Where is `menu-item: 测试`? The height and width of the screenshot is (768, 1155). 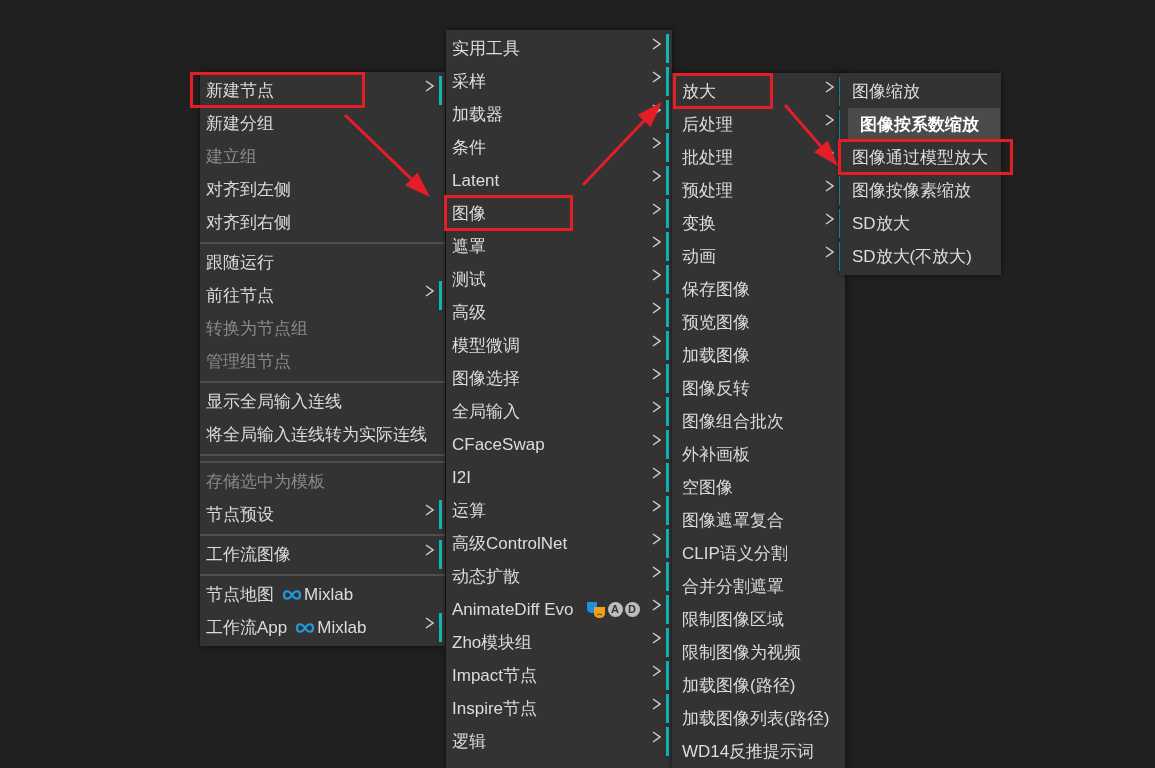
menu-item: 测试 is located at coordinates (559, 279).